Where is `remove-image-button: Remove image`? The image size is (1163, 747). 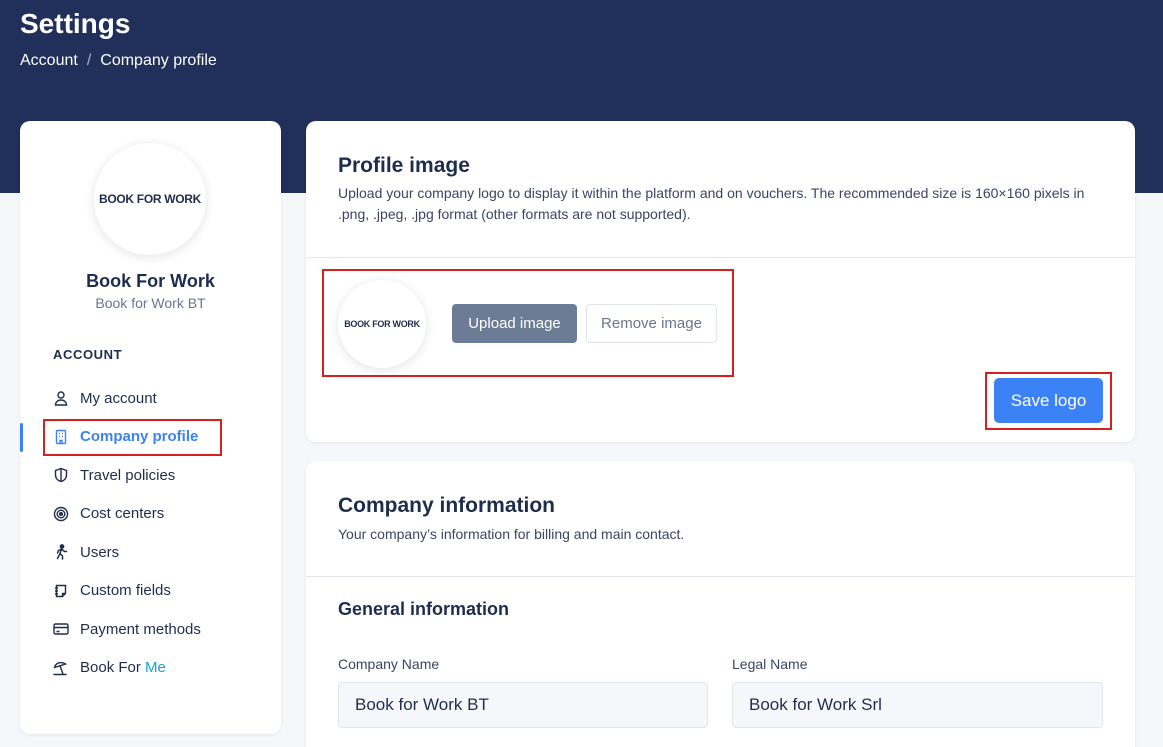 remove-image-button: Remove image is located at coordinates (651, 323).